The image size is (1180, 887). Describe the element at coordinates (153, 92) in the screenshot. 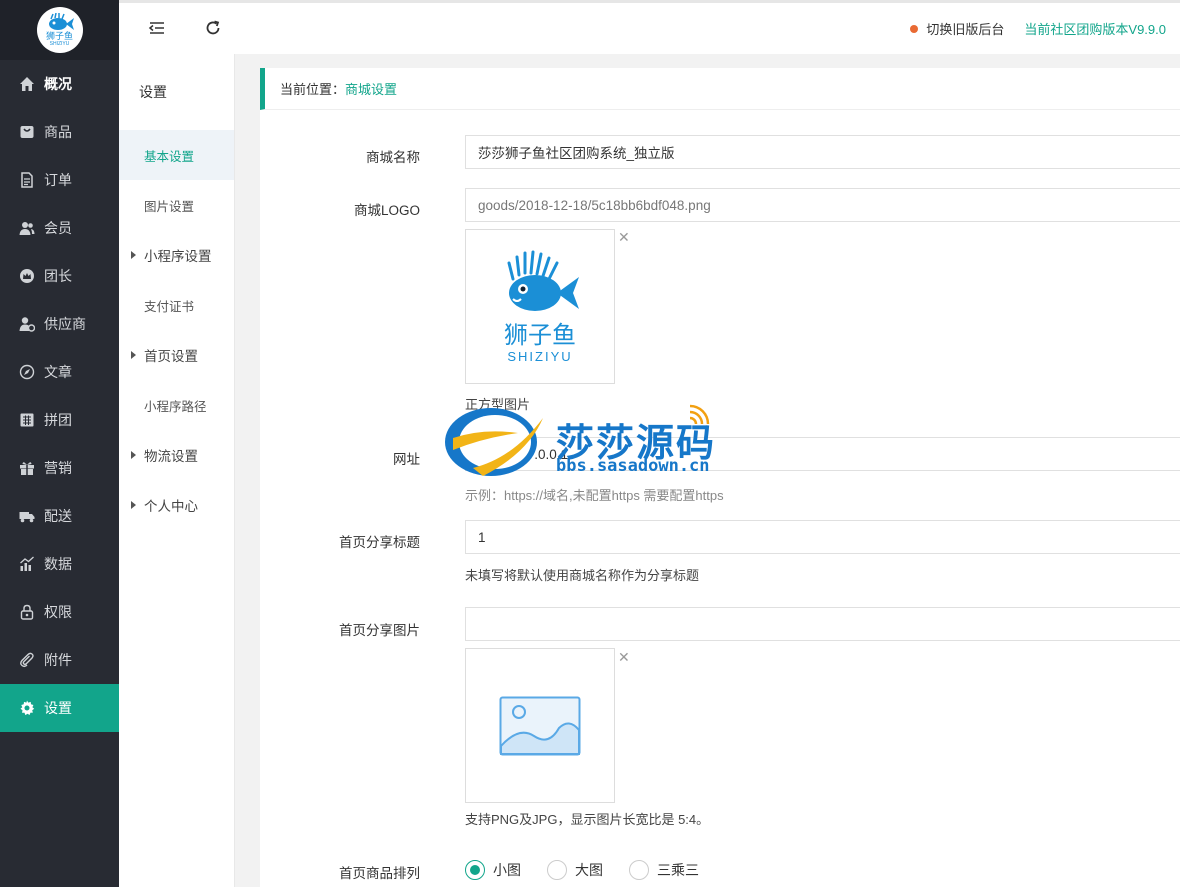

I see `subnav-title: 设置` at that location.